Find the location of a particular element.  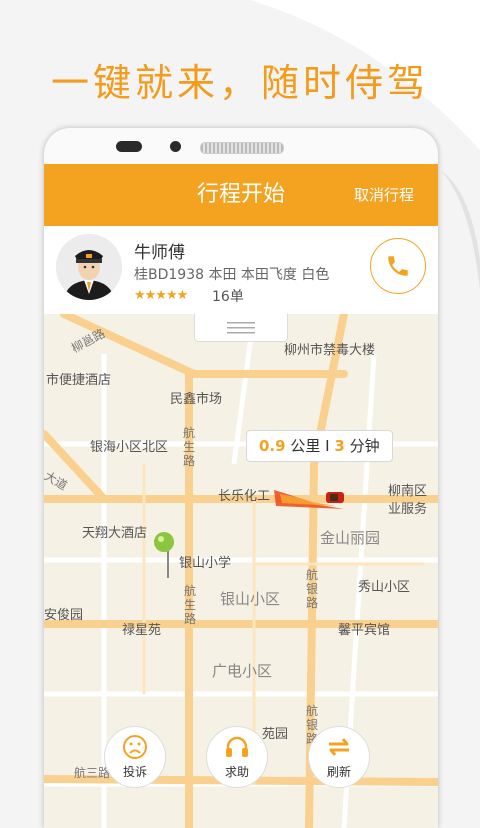

refresh-icon is located at coordinates (339, 747).